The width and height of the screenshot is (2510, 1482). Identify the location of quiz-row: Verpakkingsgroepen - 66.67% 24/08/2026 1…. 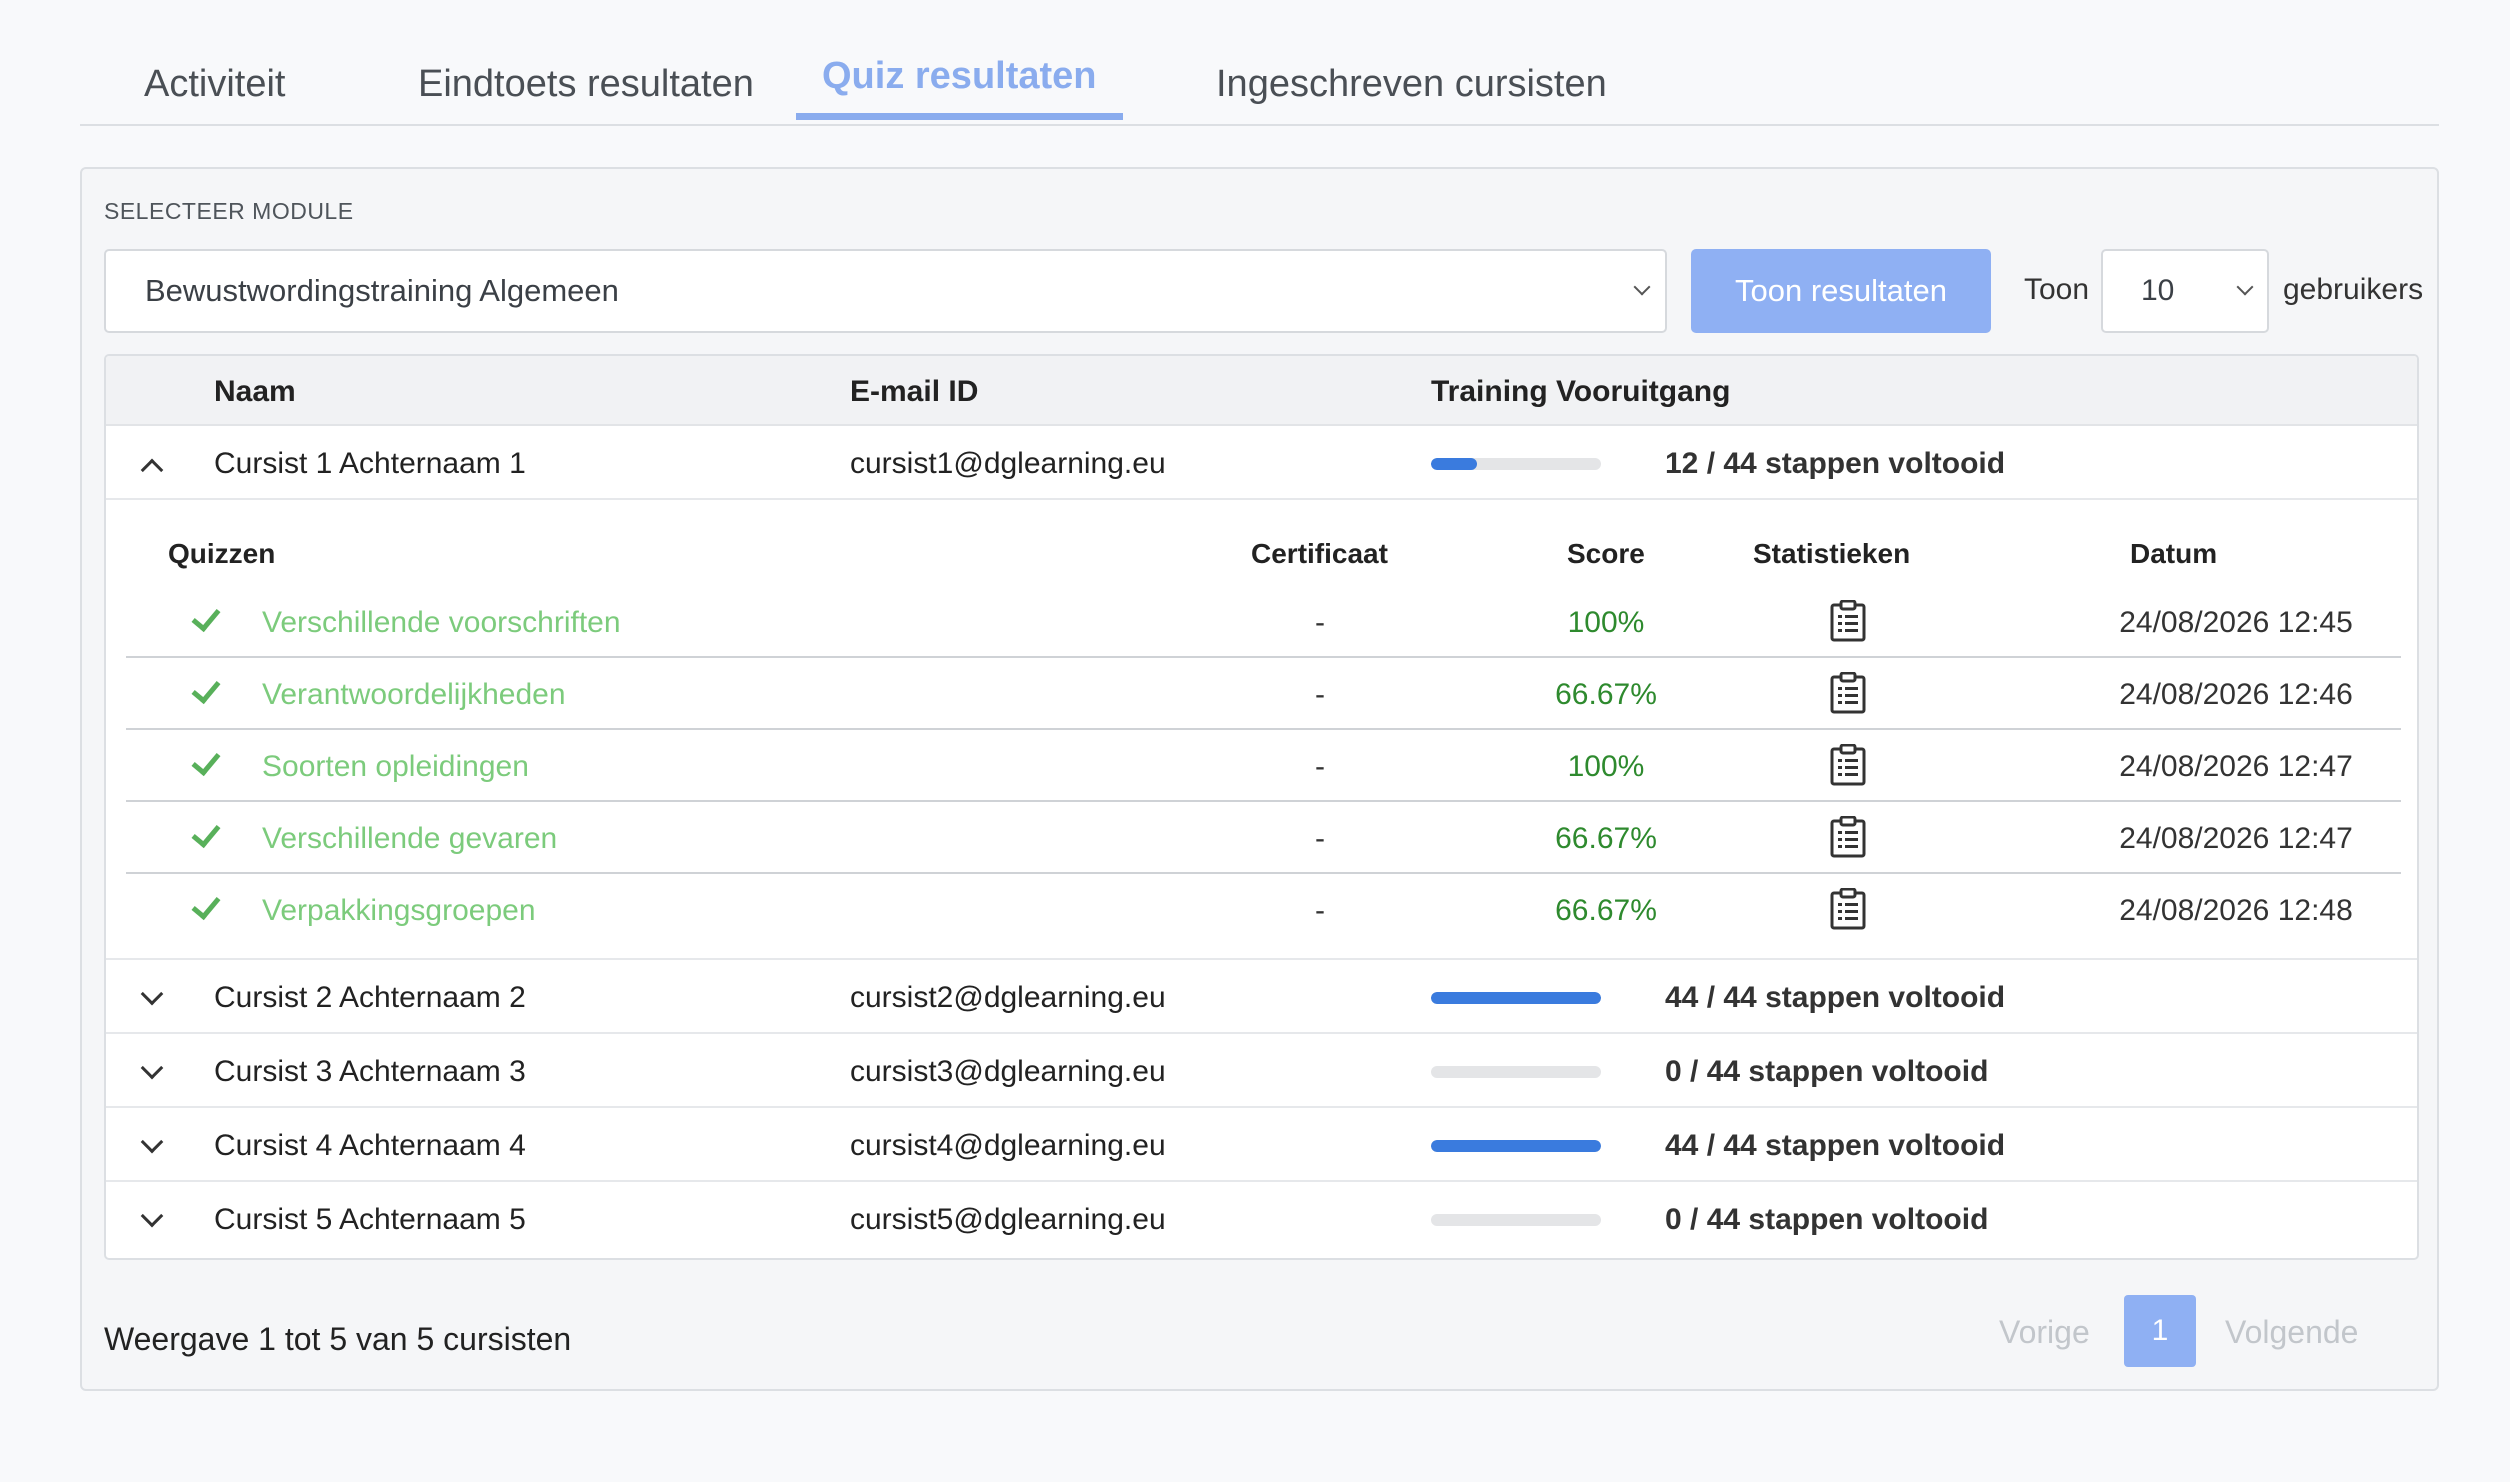
(1263, 910).